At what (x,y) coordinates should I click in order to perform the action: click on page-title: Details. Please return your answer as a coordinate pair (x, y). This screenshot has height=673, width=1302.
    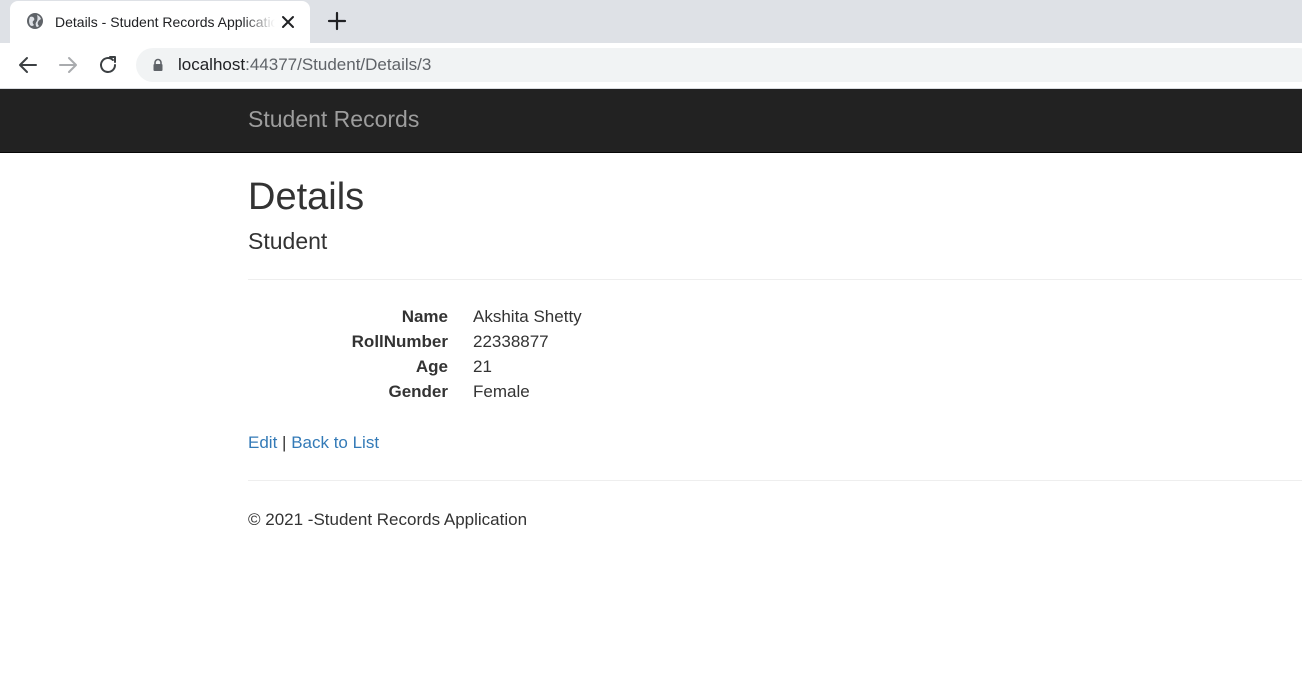
    Looking at the image, I should click on (306, 197).